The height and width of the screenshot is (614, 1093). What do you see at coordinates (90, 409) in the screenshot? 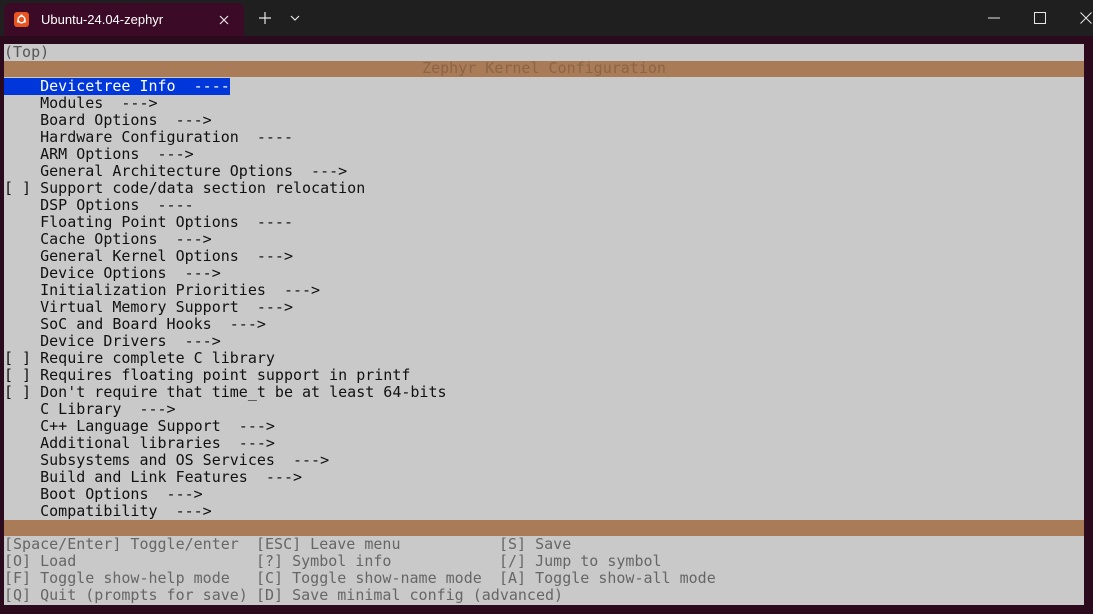
I see `menu-item: C Library --->` at bounding box center [90, 409].